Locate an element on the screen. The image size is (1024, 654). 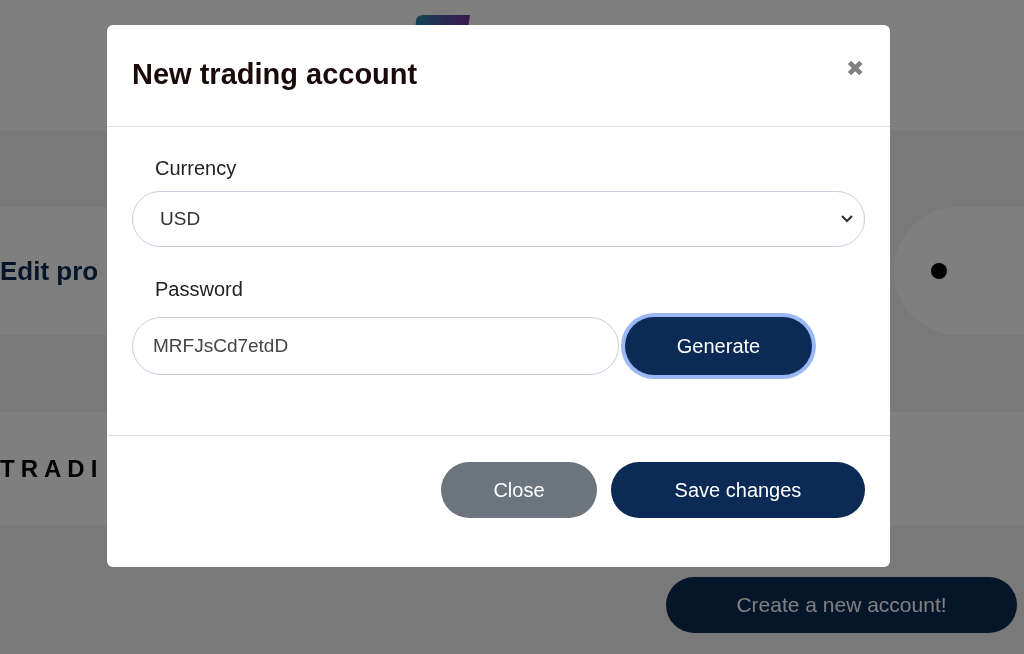
save-button: Save changes is located at coordinates (738, 490).